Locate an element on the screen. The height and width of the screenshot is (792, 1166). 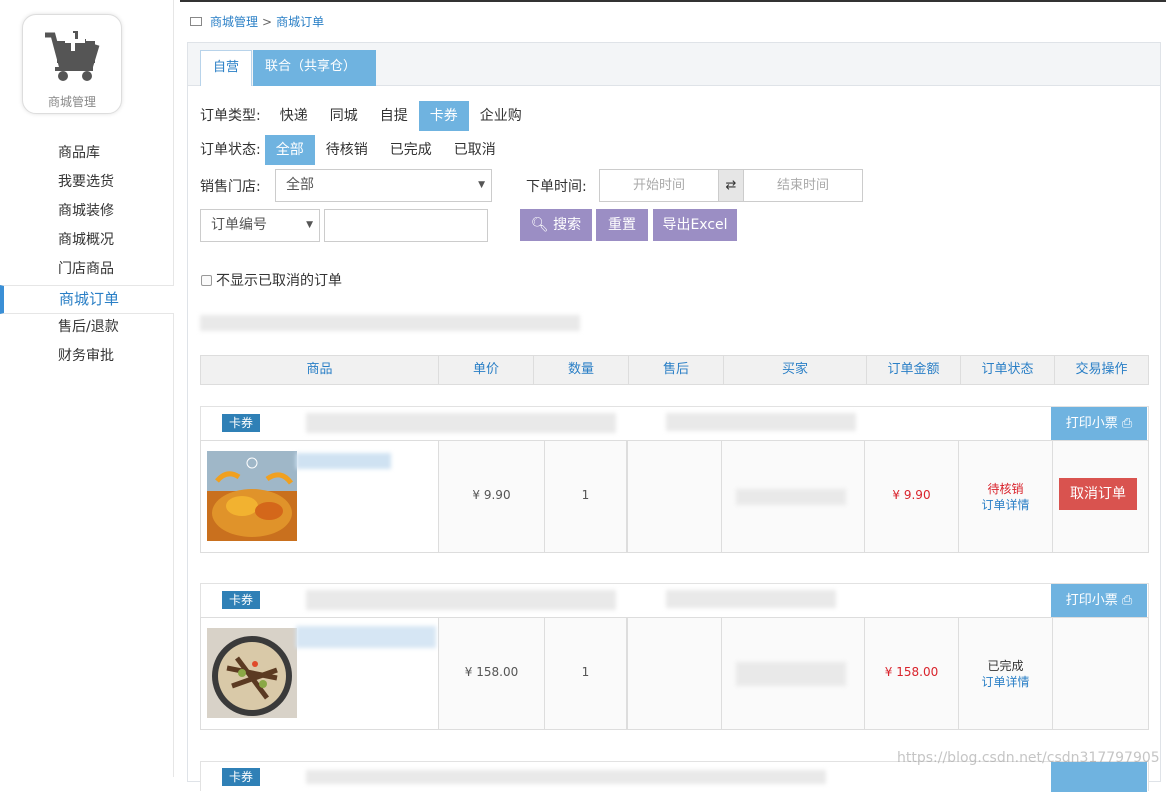
top-divider is located at coordinates (673, 1).